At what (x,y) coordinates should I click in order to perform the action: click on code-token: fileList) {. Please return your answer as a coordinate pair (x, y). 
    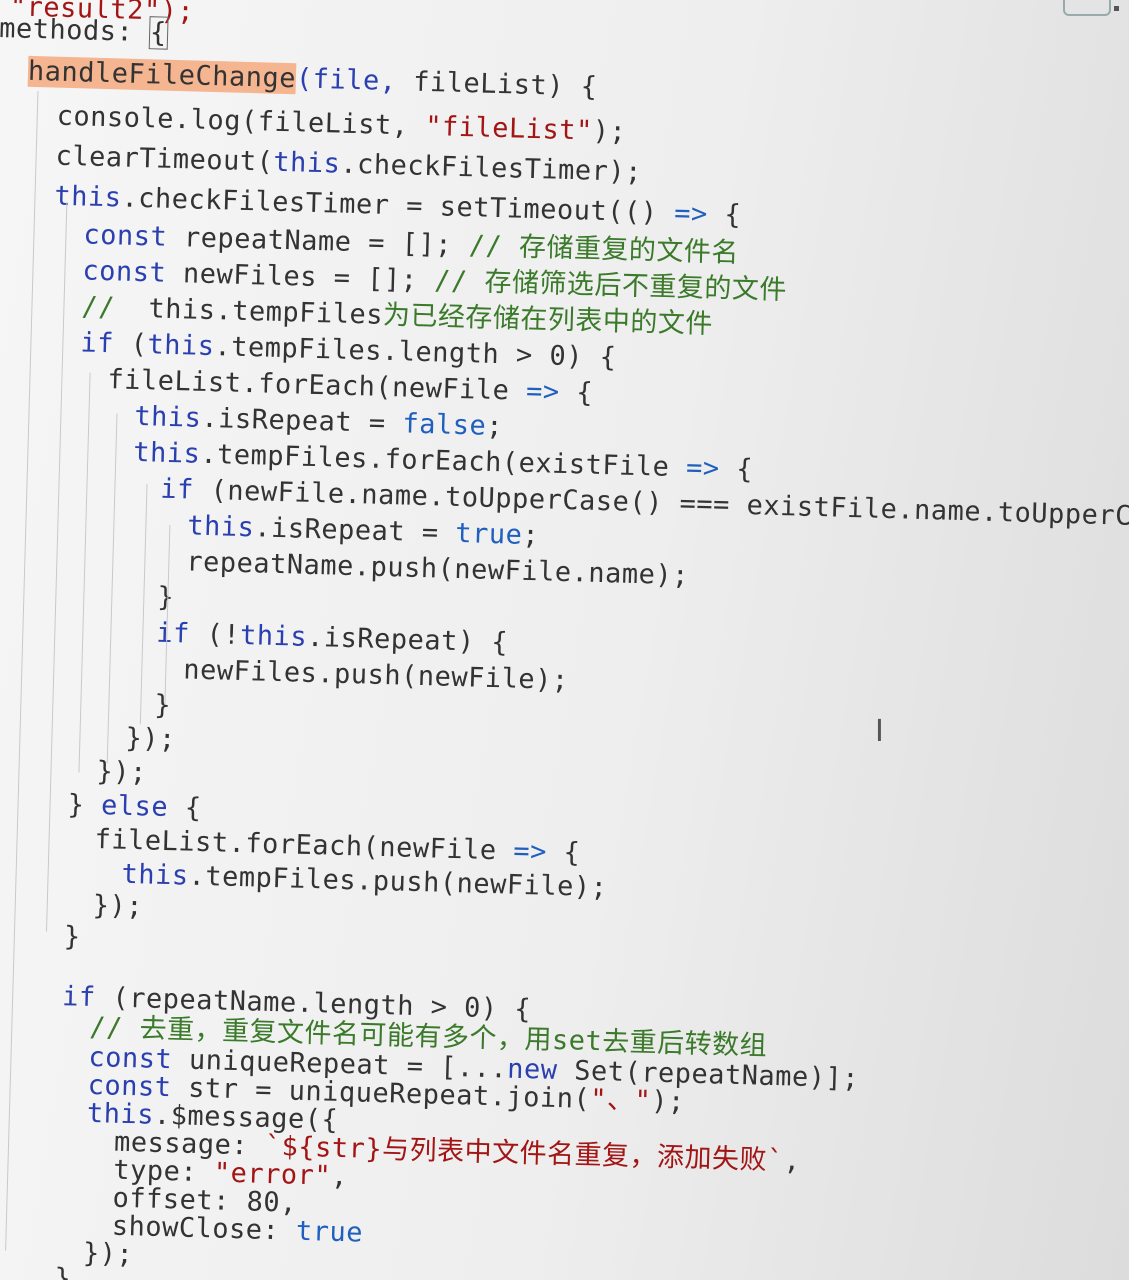
    Looking at the image, I should click on (505, 84).